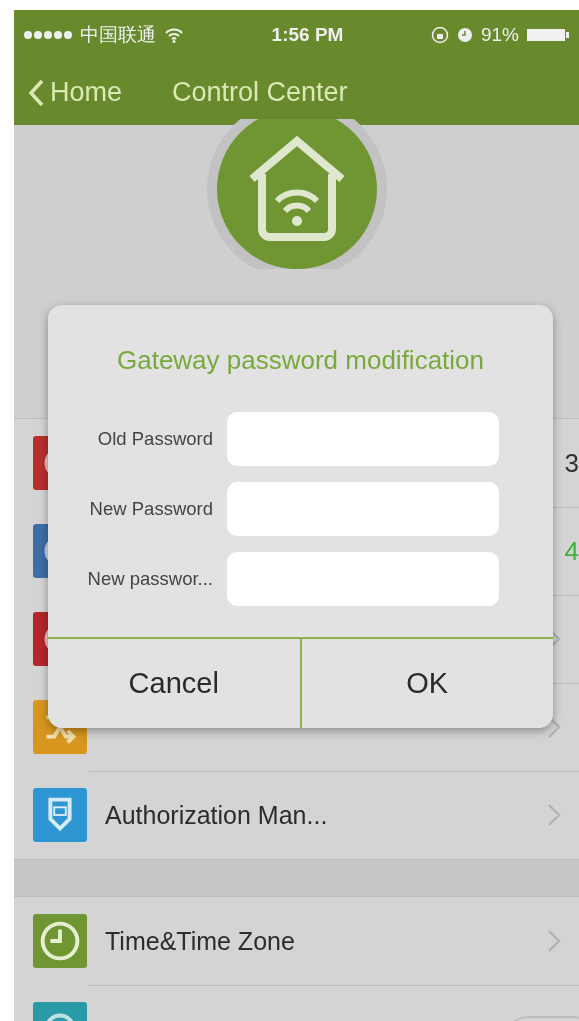  Describe the element at coordinates (48, 35) in the screenshot. I see `signal-icon` at that location.